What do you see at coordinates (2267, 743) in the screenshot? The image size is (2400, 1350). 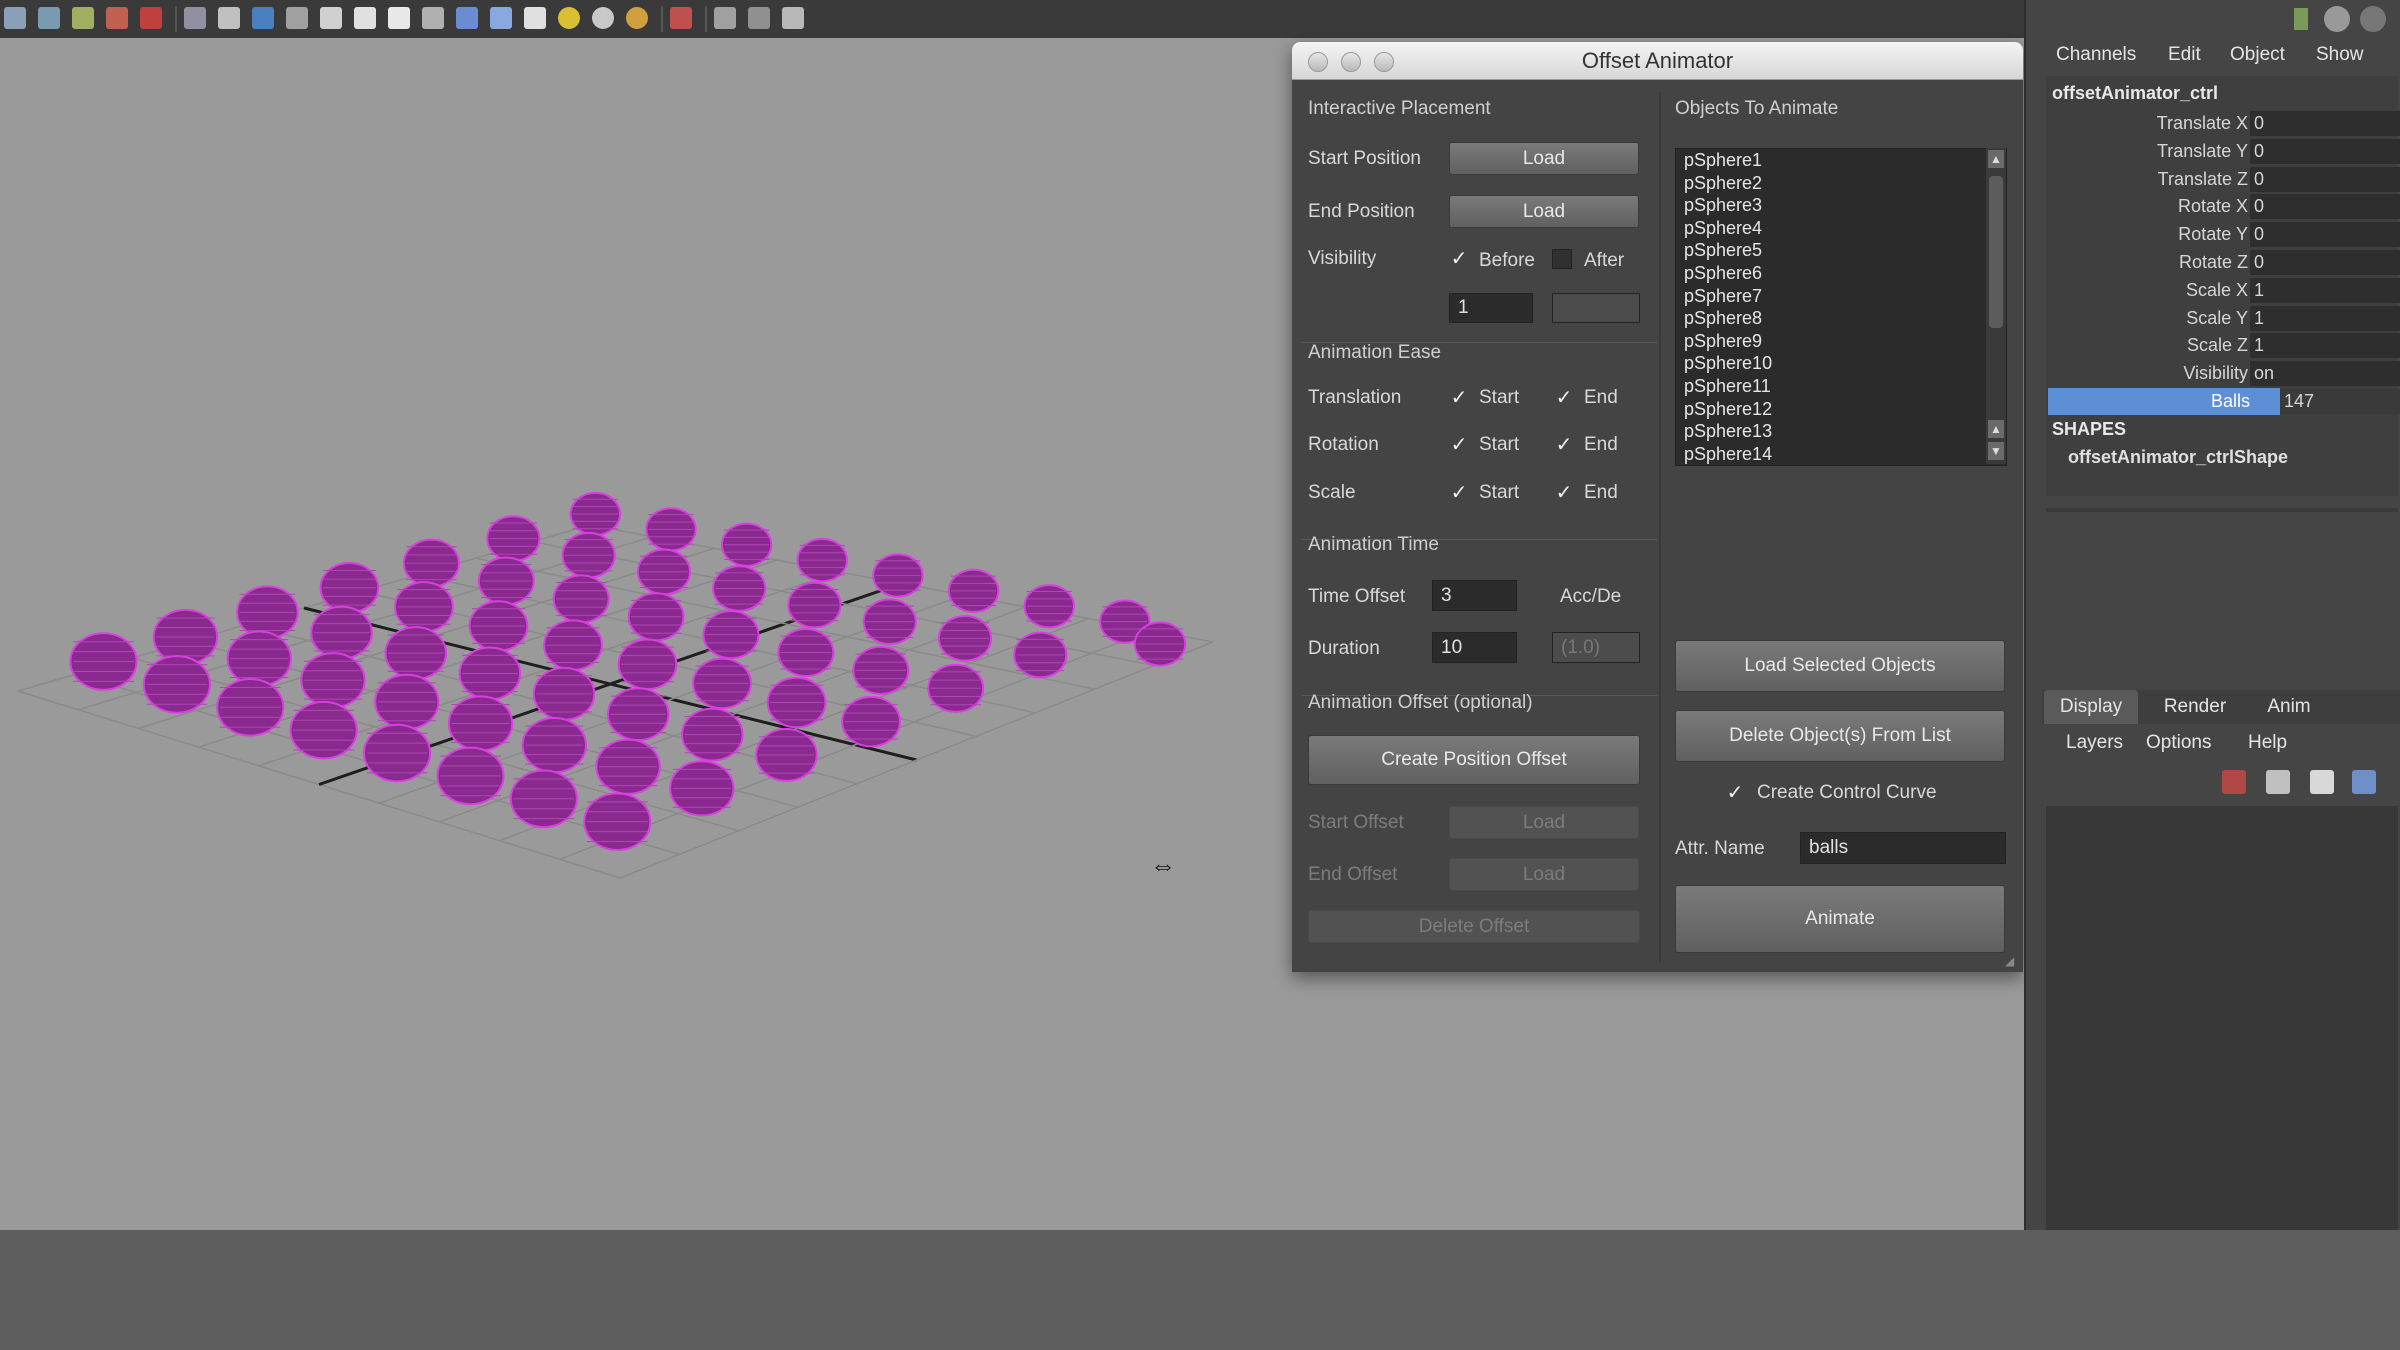 I see `menu-help: Help` at bounding box center [2267, 743].